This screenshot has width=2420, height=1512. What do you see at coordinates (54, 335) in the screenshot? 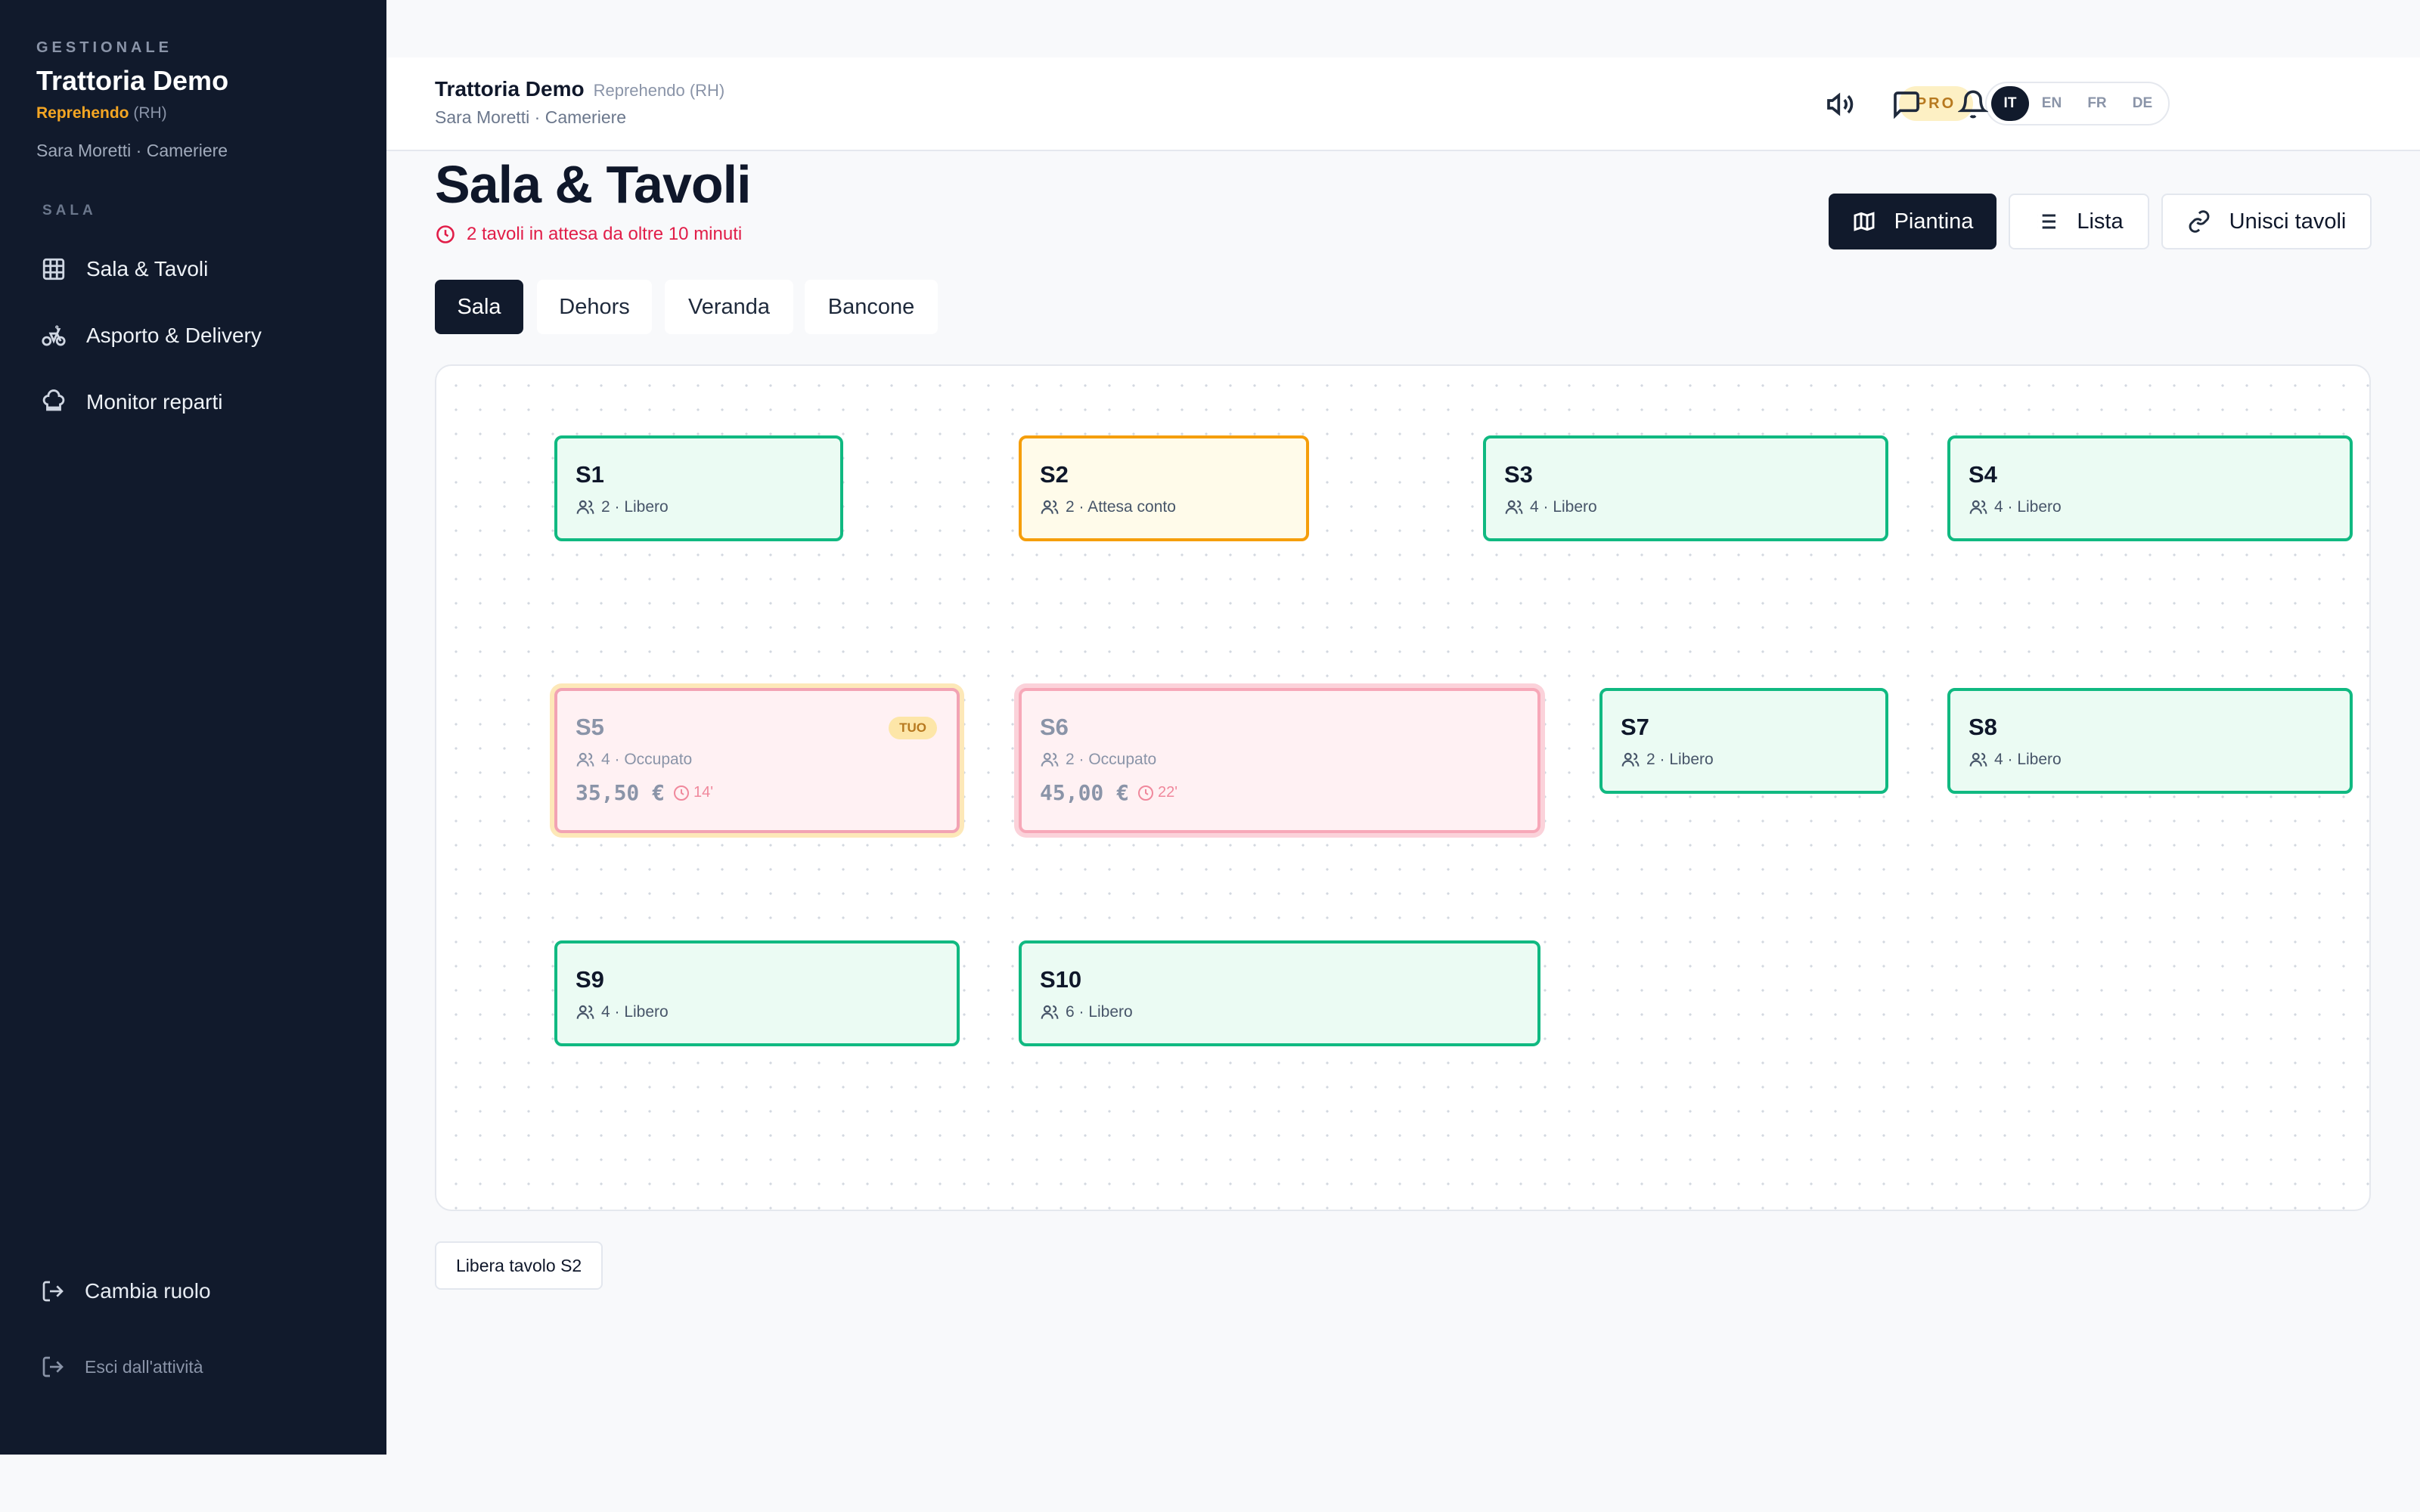
I see `bike-icon` at bounding box center [54, 335].